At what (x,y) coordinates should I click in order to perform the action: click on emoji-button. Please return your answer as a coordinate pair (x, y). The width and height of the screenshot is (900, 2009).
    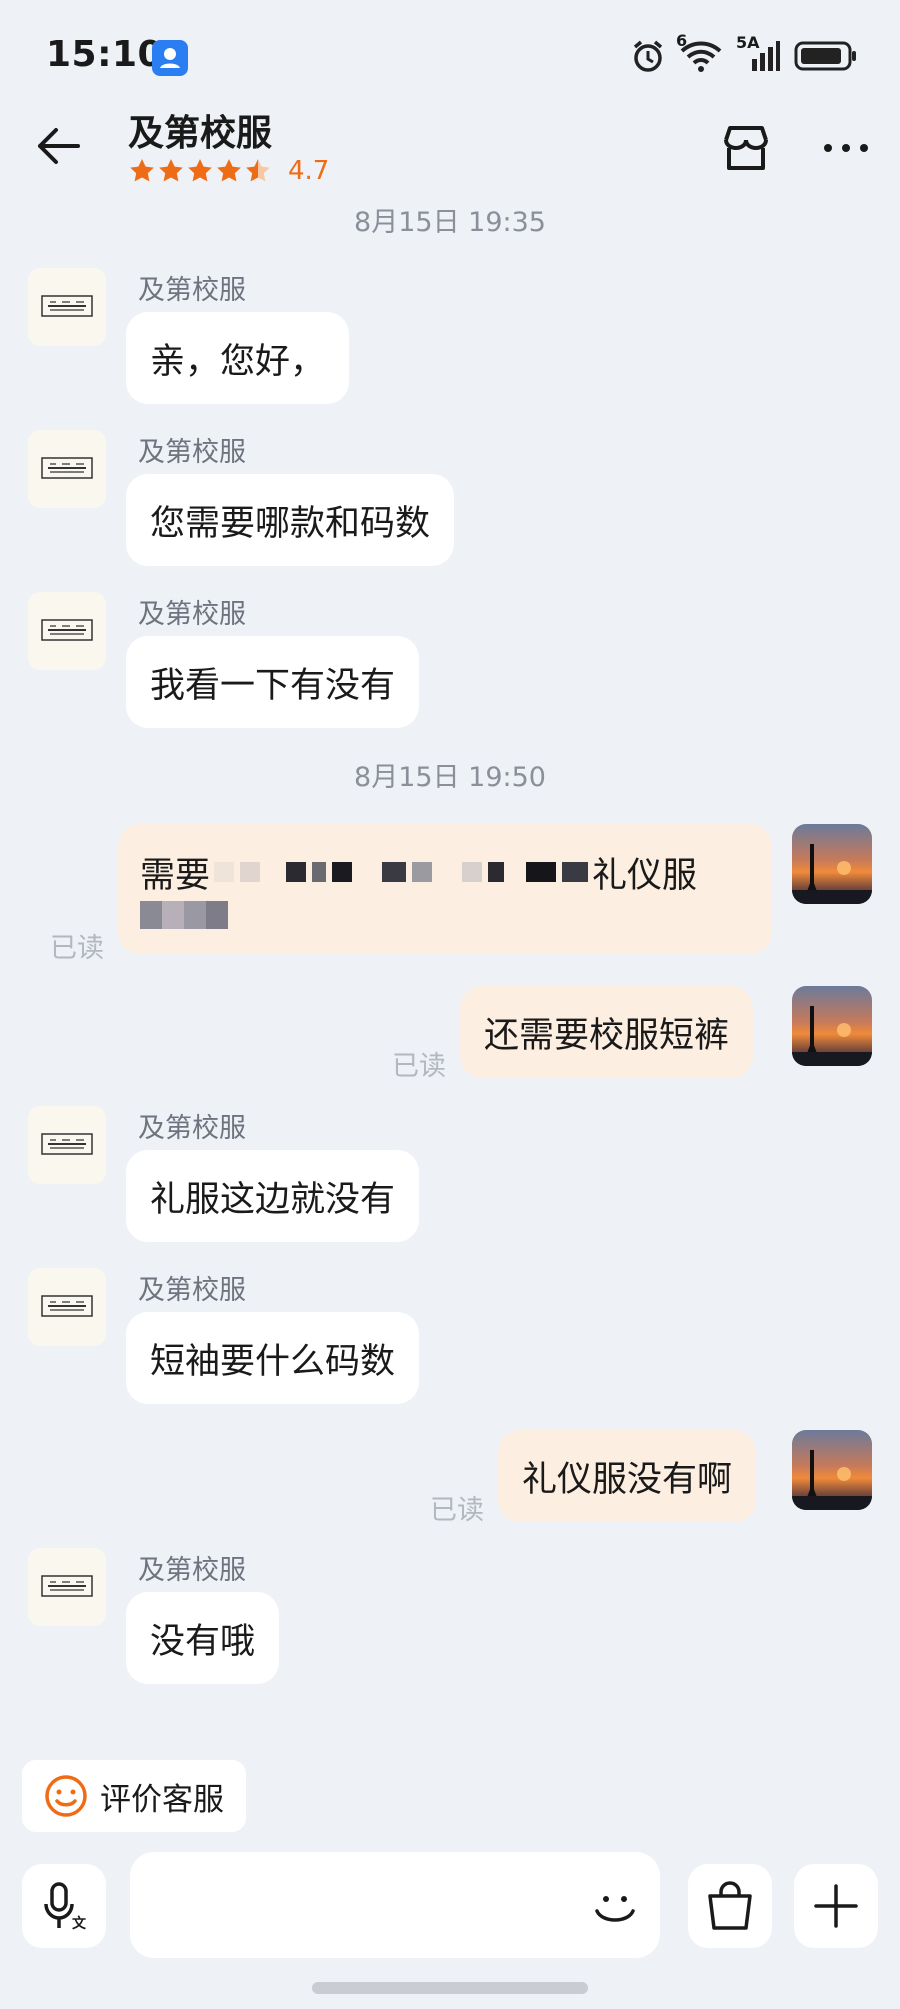
    Looking at the image, I should click on (615, 1907).